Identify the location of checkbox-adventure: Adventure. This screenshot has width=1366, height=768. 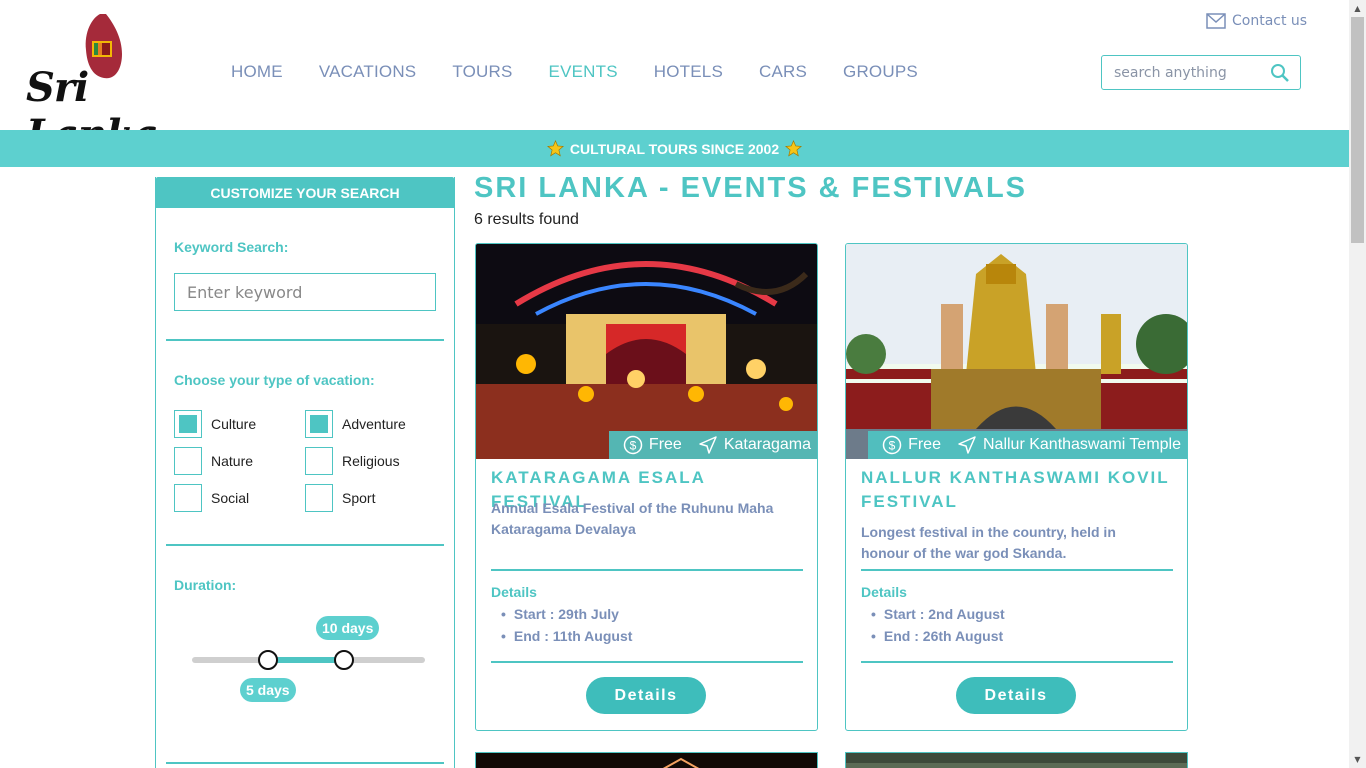
(355, 424).